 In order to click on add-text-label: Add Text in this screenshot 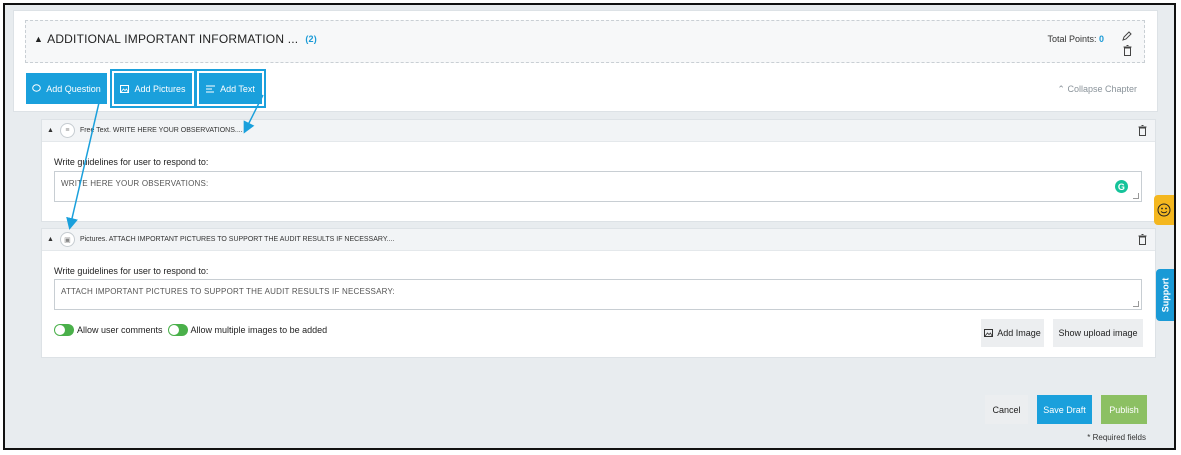, I will do `click(237, 88)`.